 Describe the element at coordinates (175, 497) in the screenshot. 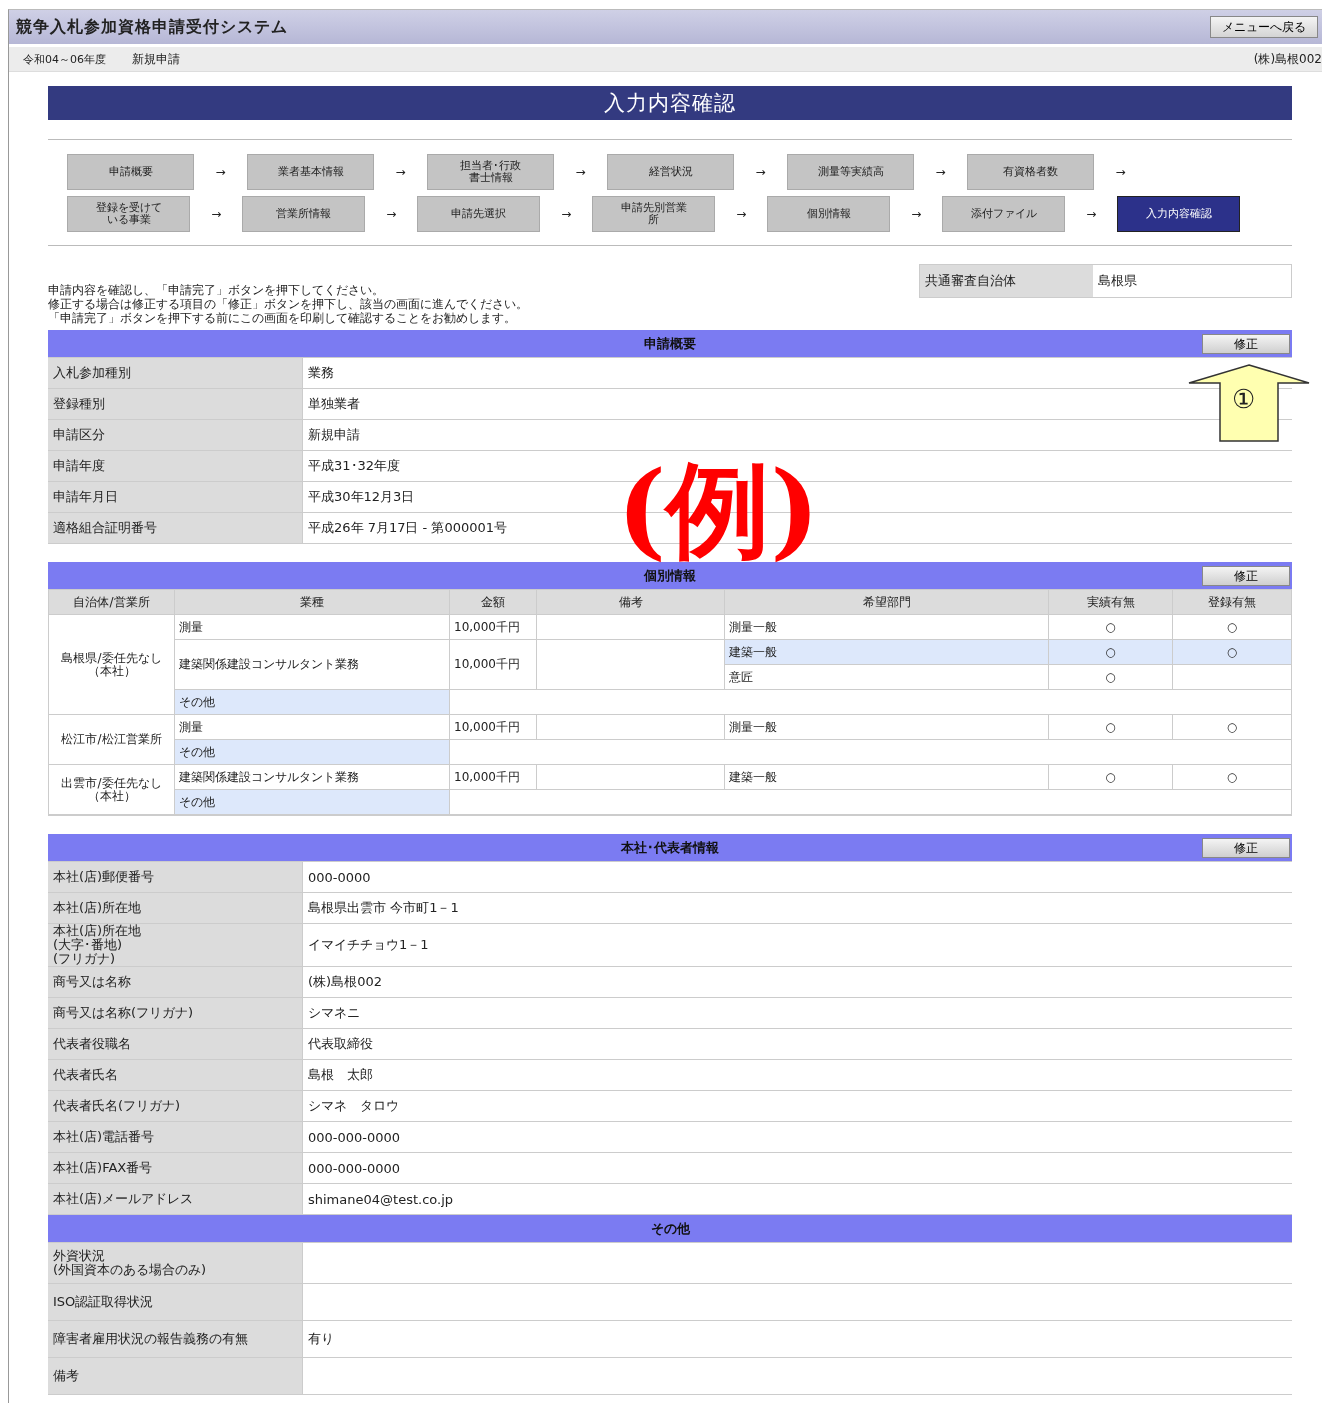

I see `field-label: 申請年月日` at that location.